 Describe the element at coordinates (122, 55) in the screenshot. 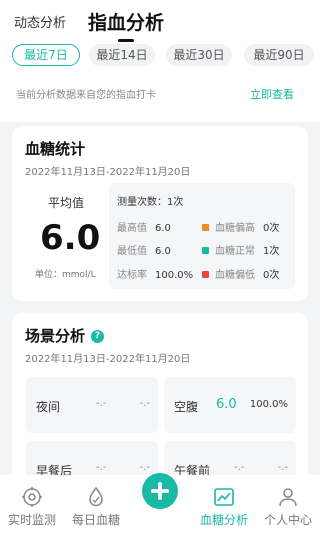

I see `period-14-days: 最近14日` at that location.